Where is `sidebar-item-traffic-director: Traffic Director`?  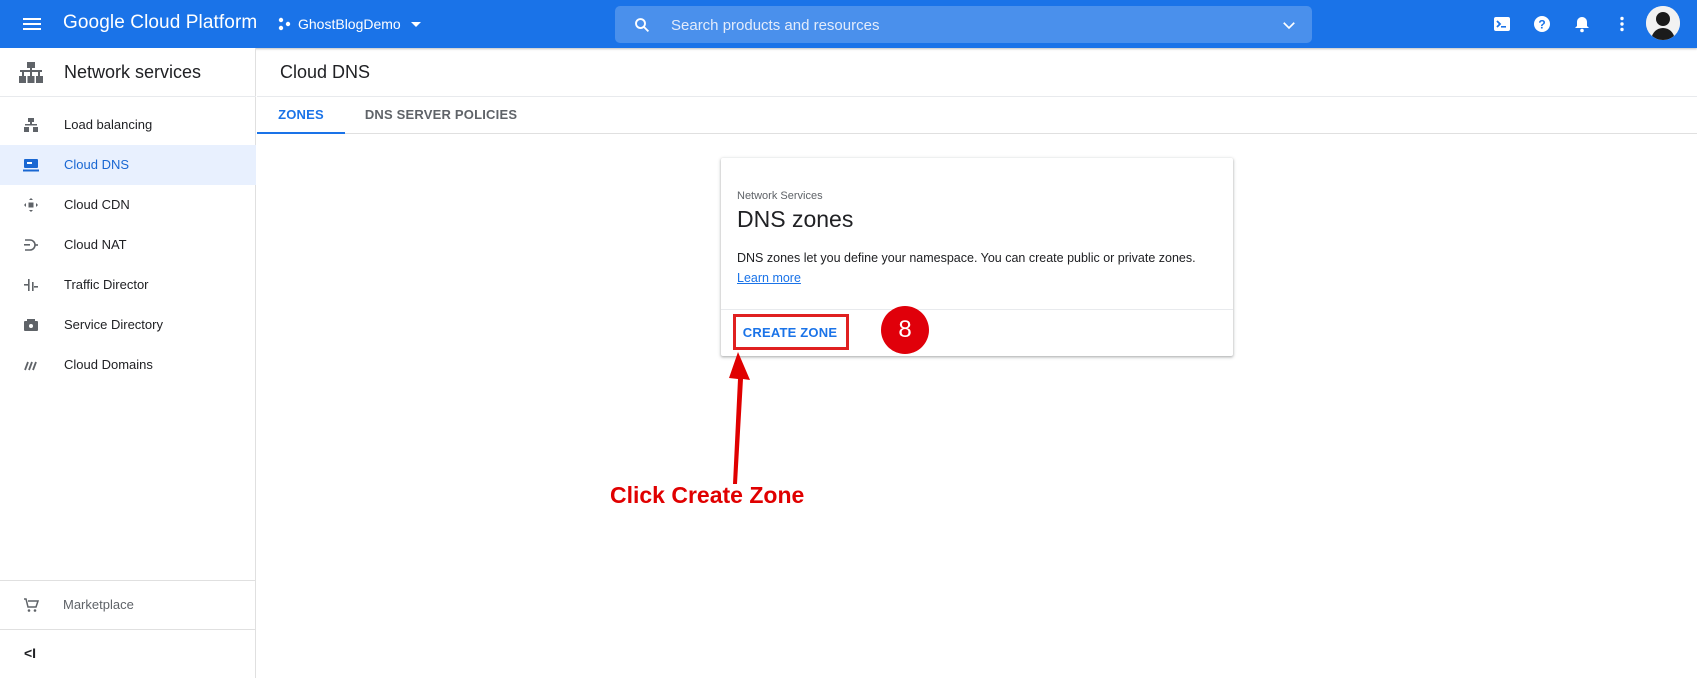 sidebar-item-traffic-director: Traffic Director is located at coordinates (128, 285).